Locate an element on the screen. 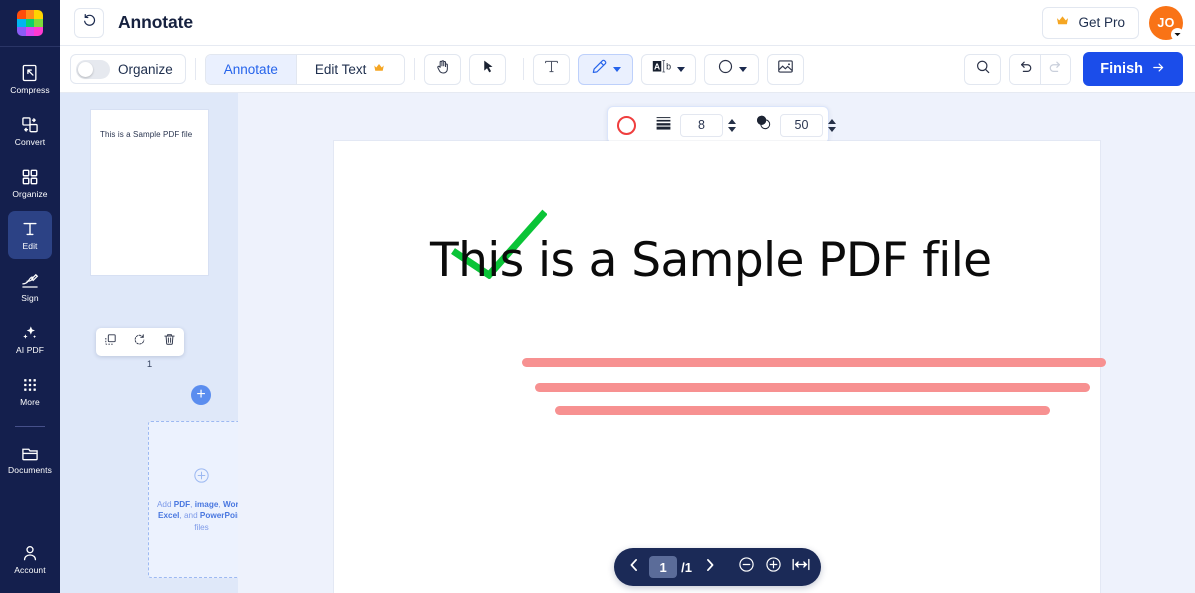 The width and height of the screenshot is (1195, 593). image-tool is located at coordinates (786, 69).